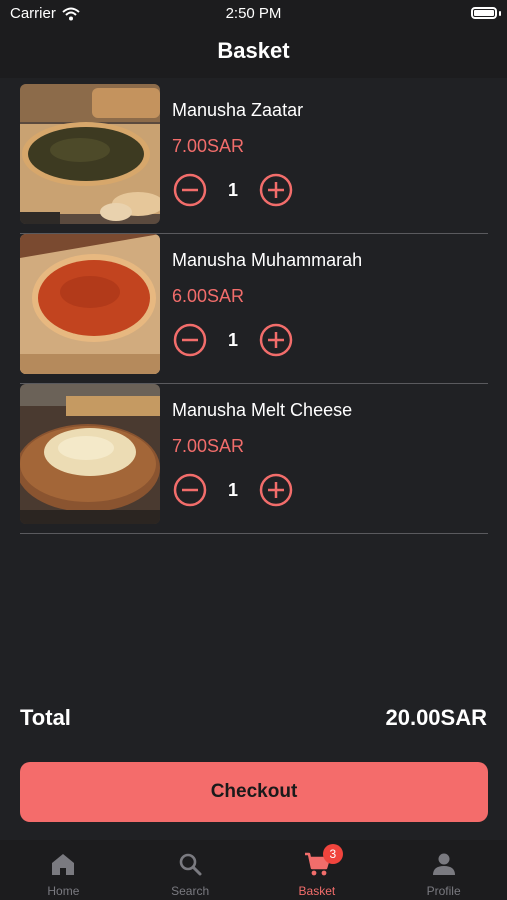 The height and width of the screenshot is (900, 507). Describe the element at coordinates (436, 717) in the screenshot. I see `total-value: 20.00SAR` at that location.